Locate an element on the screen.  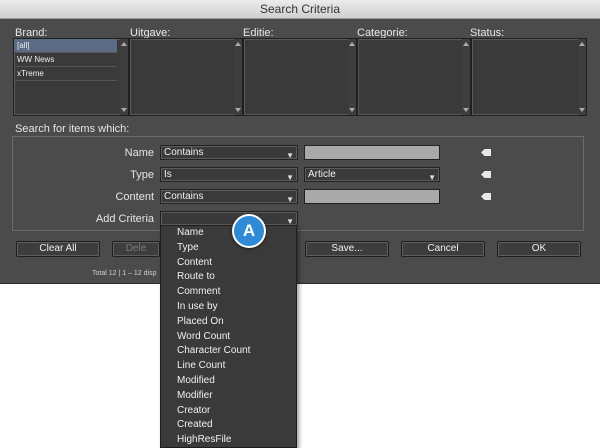
brand-item-ww-news: WW News is located at coordinates (65, 60).